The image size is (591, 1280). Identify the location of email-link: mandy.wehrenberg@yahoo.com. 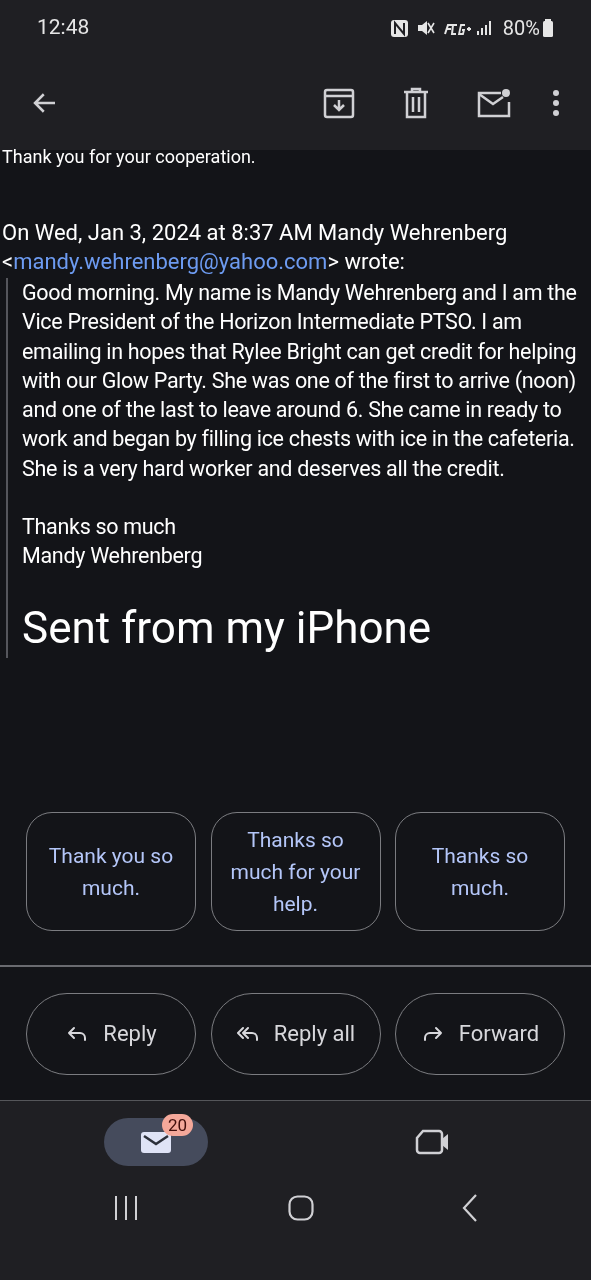
(170, 261).